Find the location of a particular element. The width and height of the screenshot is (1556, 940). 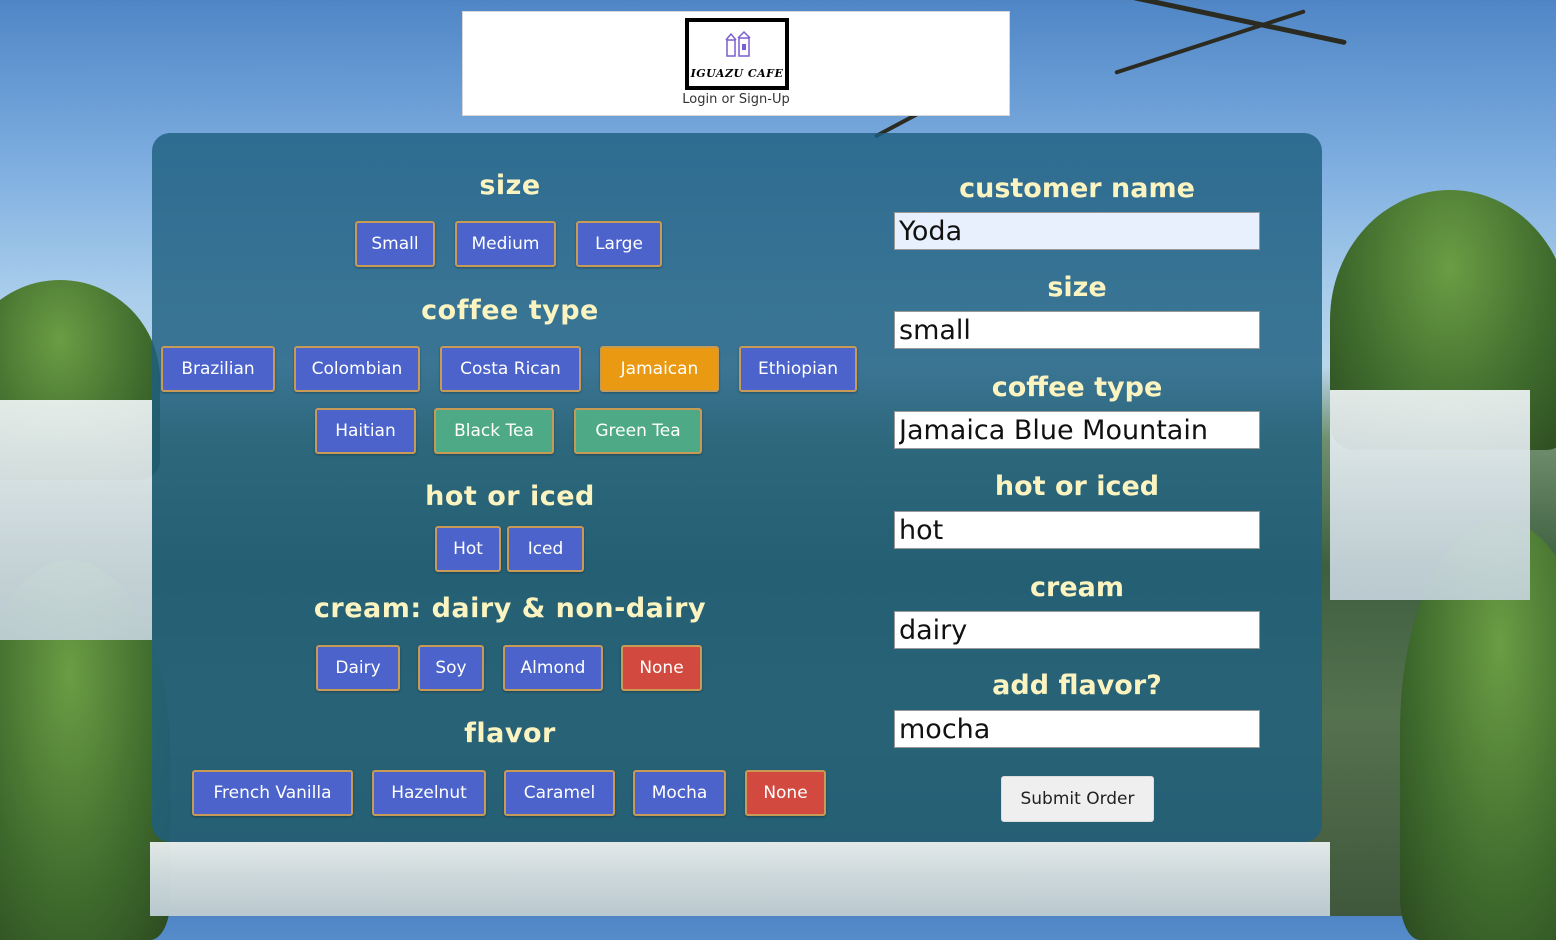

order-hot-iced-input is located at coordinates (1077, 530).